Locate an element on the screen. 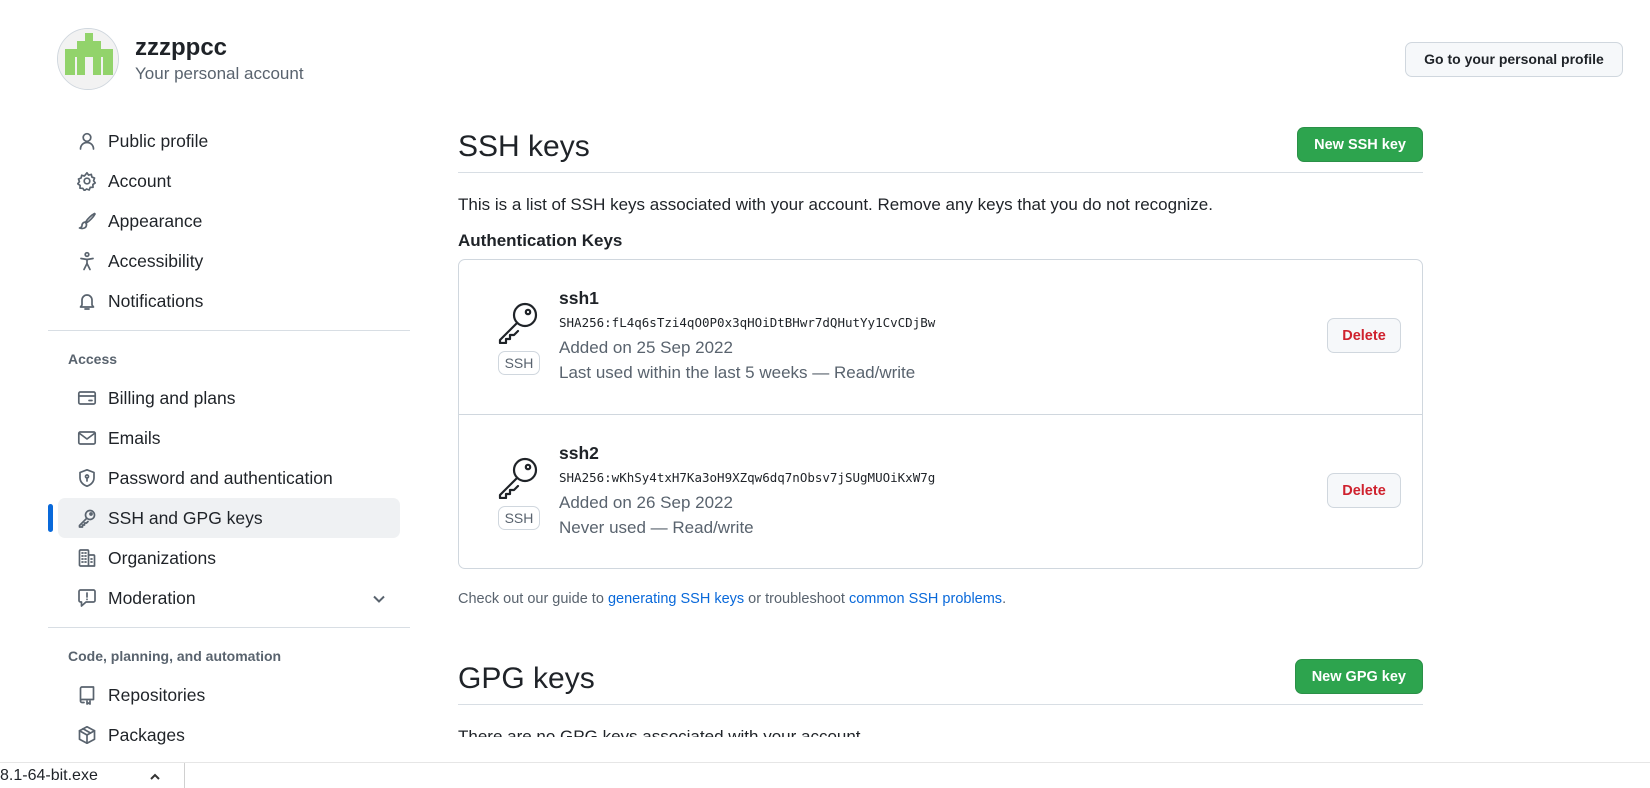 This screenshot has height=788, width=1650. sidebar-heading-access: Access is located at coordinates (93, 359).